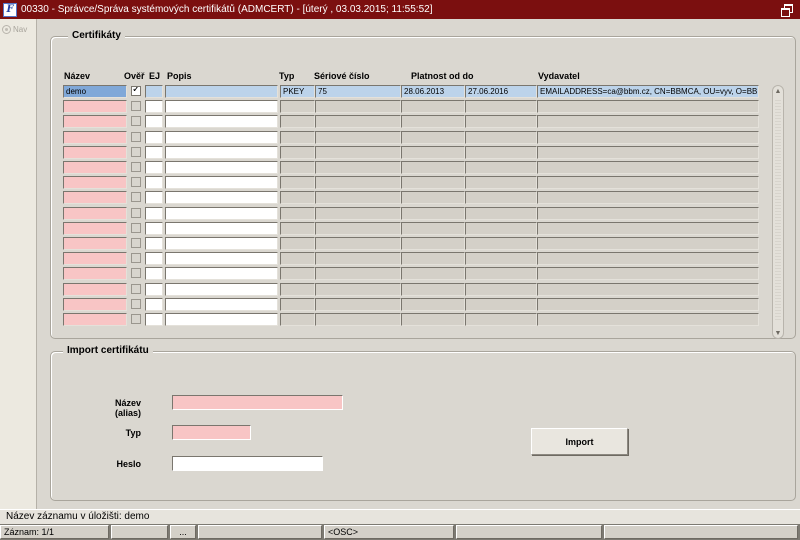 The height and width of the screenshot is (540, 800). Describe the element at coordinates (297, 91) in the screenshot. I see `cell-typ: PKEY` at that location.